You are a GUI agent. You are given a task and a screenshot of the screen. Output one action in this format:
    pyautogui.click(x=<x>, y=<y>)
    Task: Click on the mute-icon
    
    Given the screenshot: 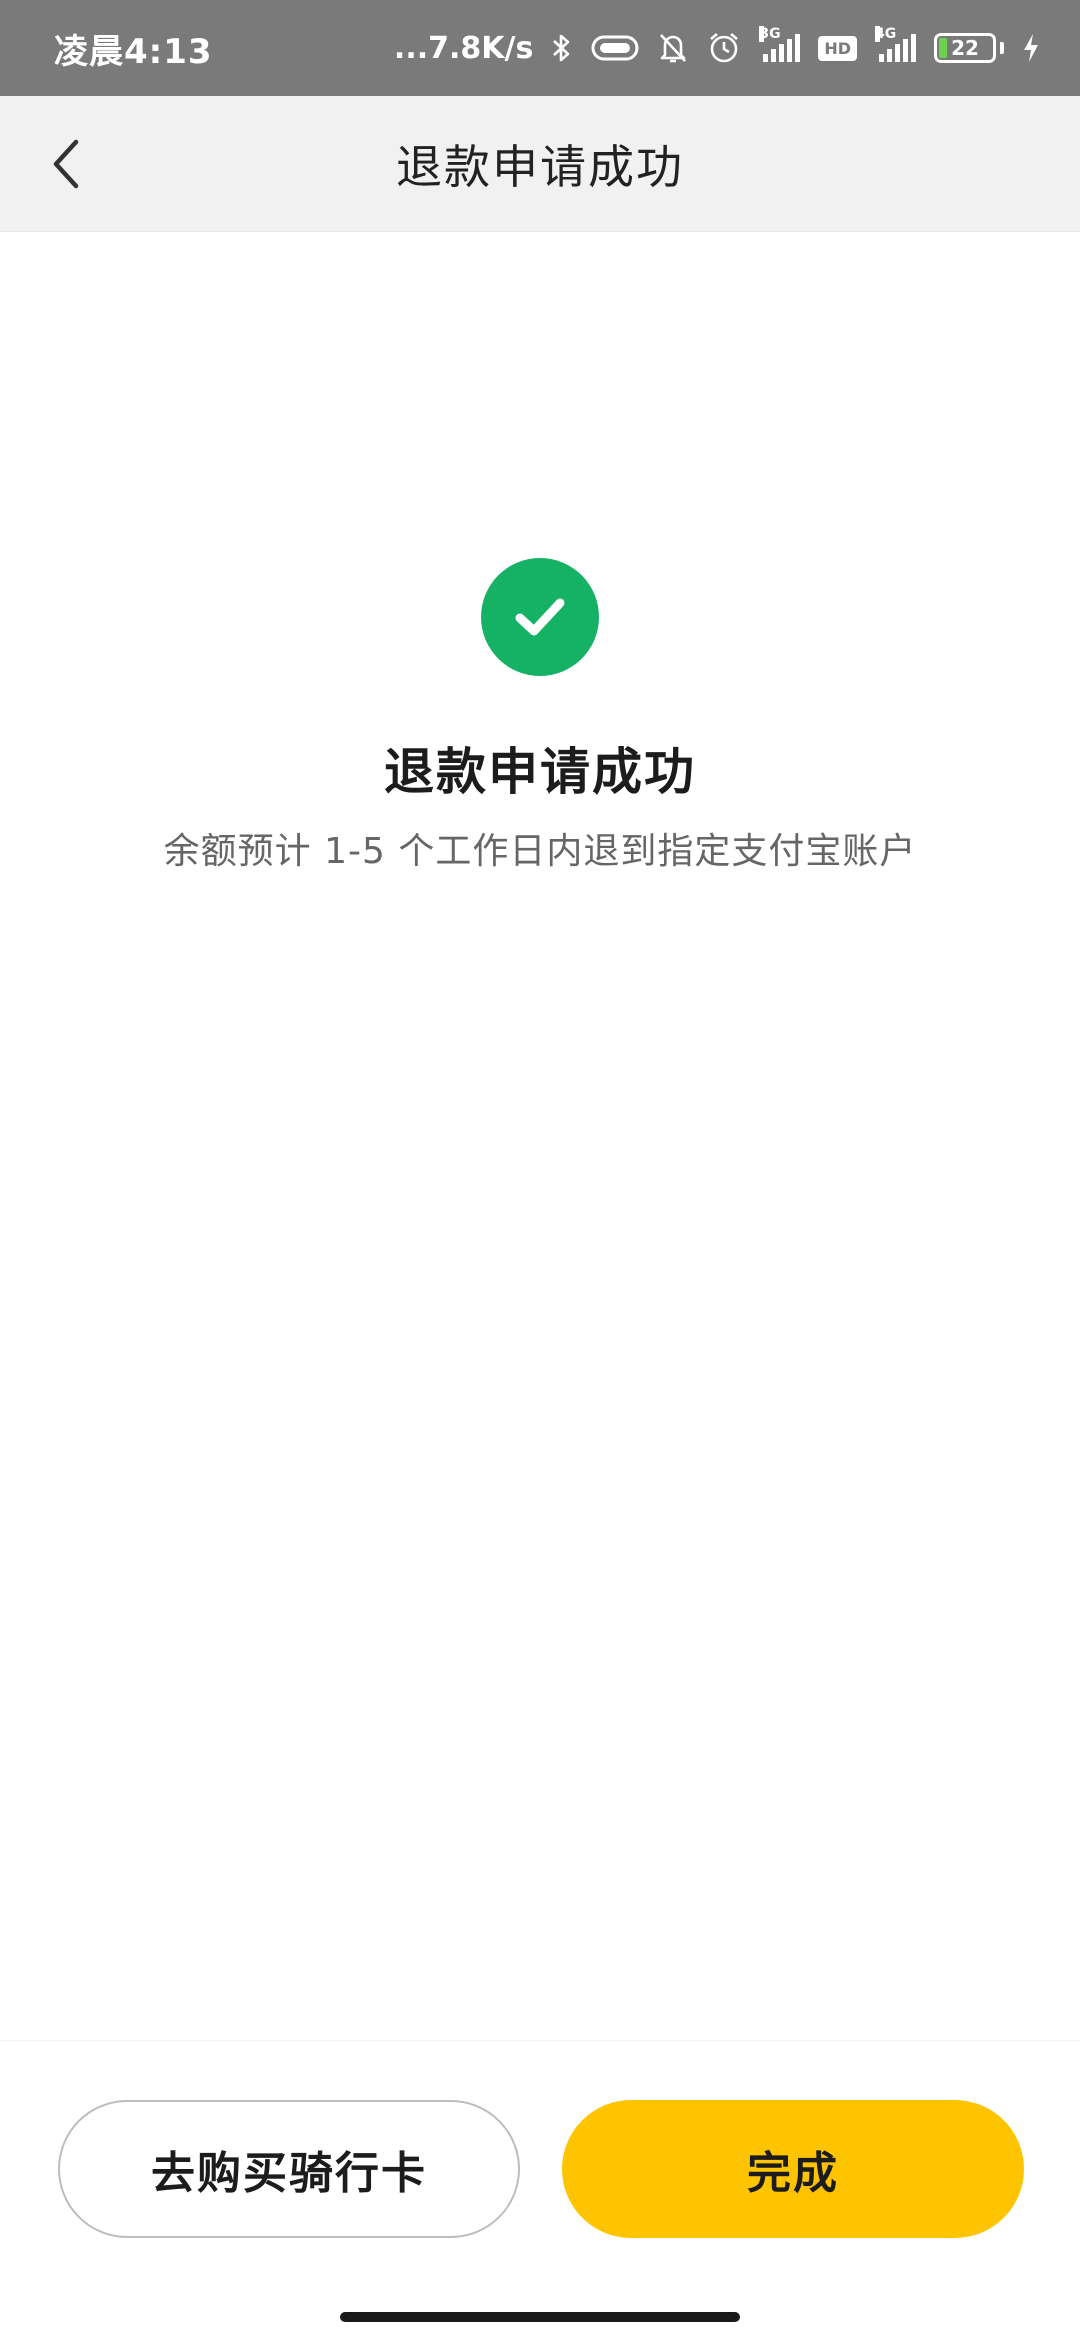 What is the action you would take?
    pyautogui.click(x=673, y=48)
    